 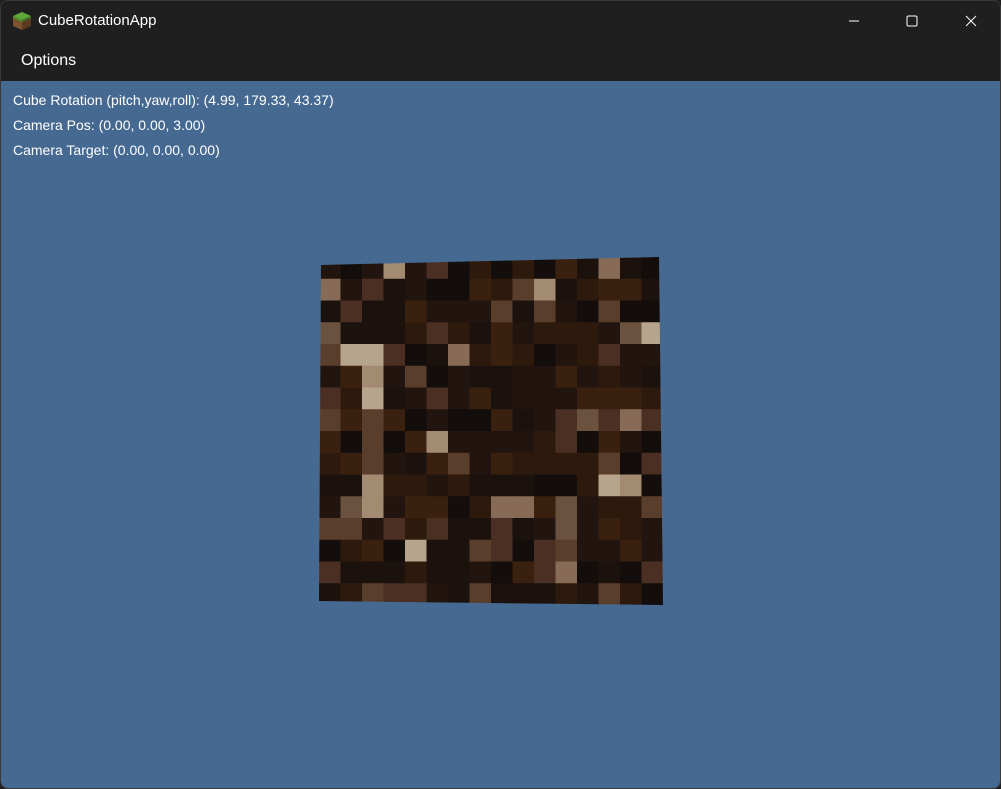 I want to click on camera-target-readout: Camera Target: (0.00, 0.00, 0.00), so click(x=116, y=150).